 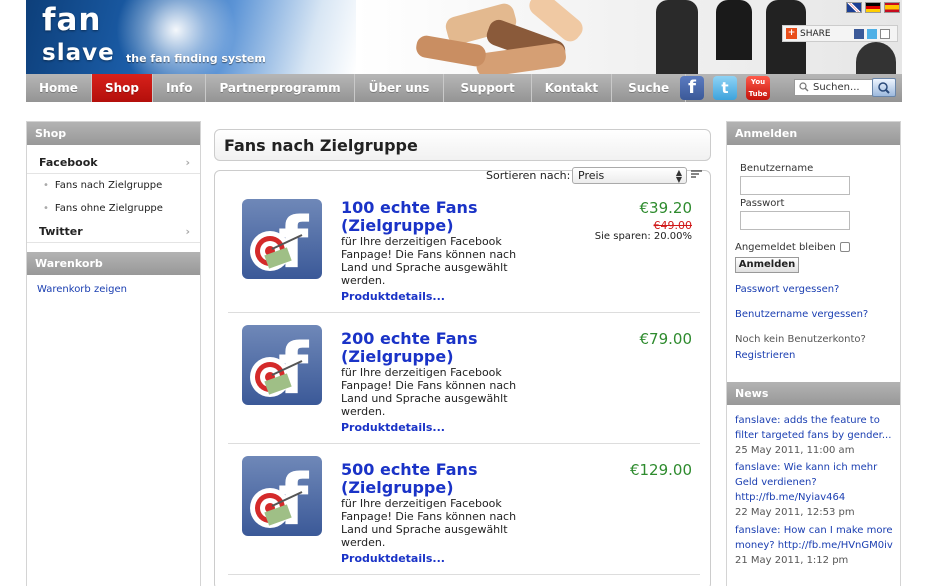 I want to click on sidebar-subitem-fans-nach-zielgruppe: • Fans nach Zielgruppe, so click(x=113, y=185).